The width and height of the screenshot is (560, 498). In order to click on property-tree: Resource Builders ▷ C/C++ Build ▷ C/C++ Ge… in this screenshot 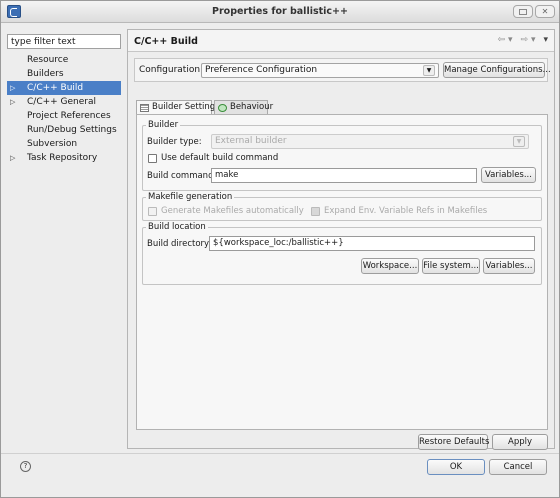, I will do `click(64, 109)`.